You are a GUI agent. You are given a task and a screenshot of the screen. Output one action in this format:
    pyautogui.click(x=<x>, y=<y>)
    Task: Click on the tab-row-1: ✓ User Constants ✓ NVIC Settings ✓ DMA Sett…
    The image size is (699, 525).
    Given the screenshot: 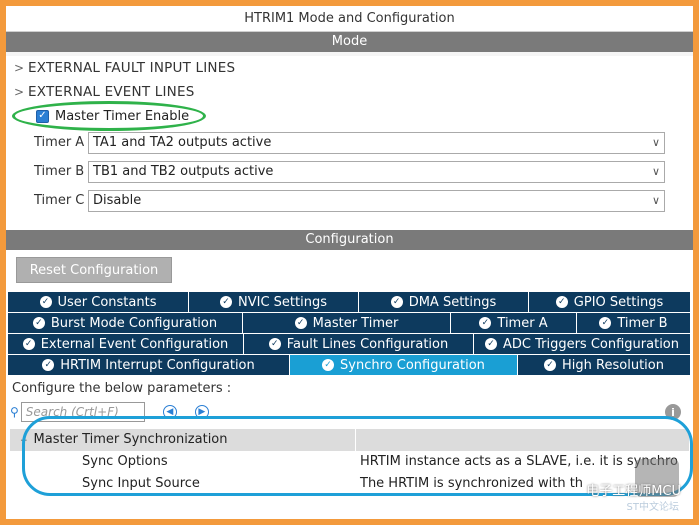 What is the action you would take?
    pyautogui.click(x=349, y=302)
    